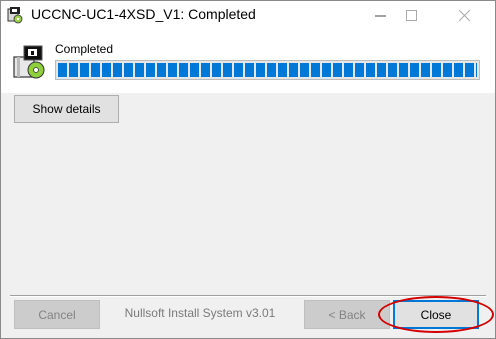 The width and height of the screenshot is (496, 339). What do you see at coordinates (57, 314) in the screenshot?
I see `cancel-button: Cancel` at bounding box center [57, 314].